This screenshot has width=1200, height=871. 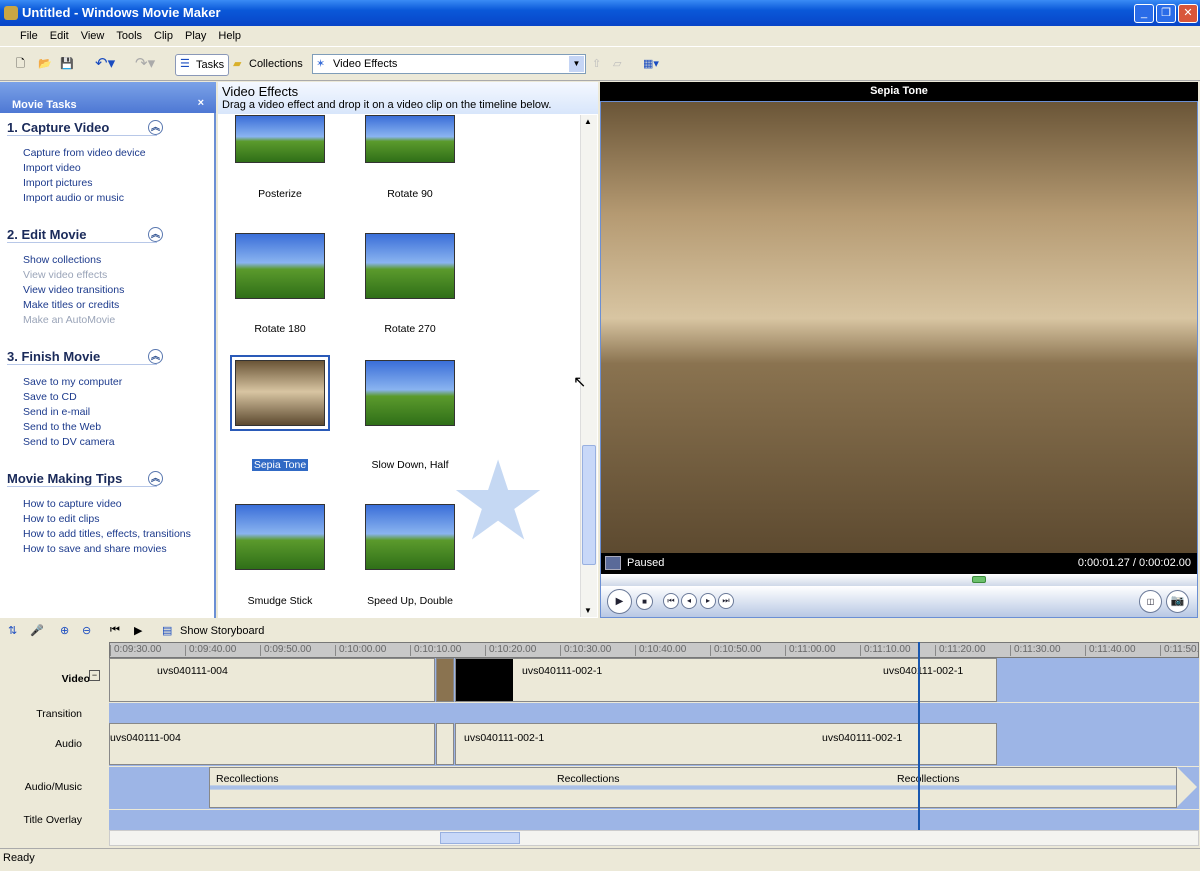 I want to click on rewind-timeline-icon: ⏮, so click(x=115, y=630).